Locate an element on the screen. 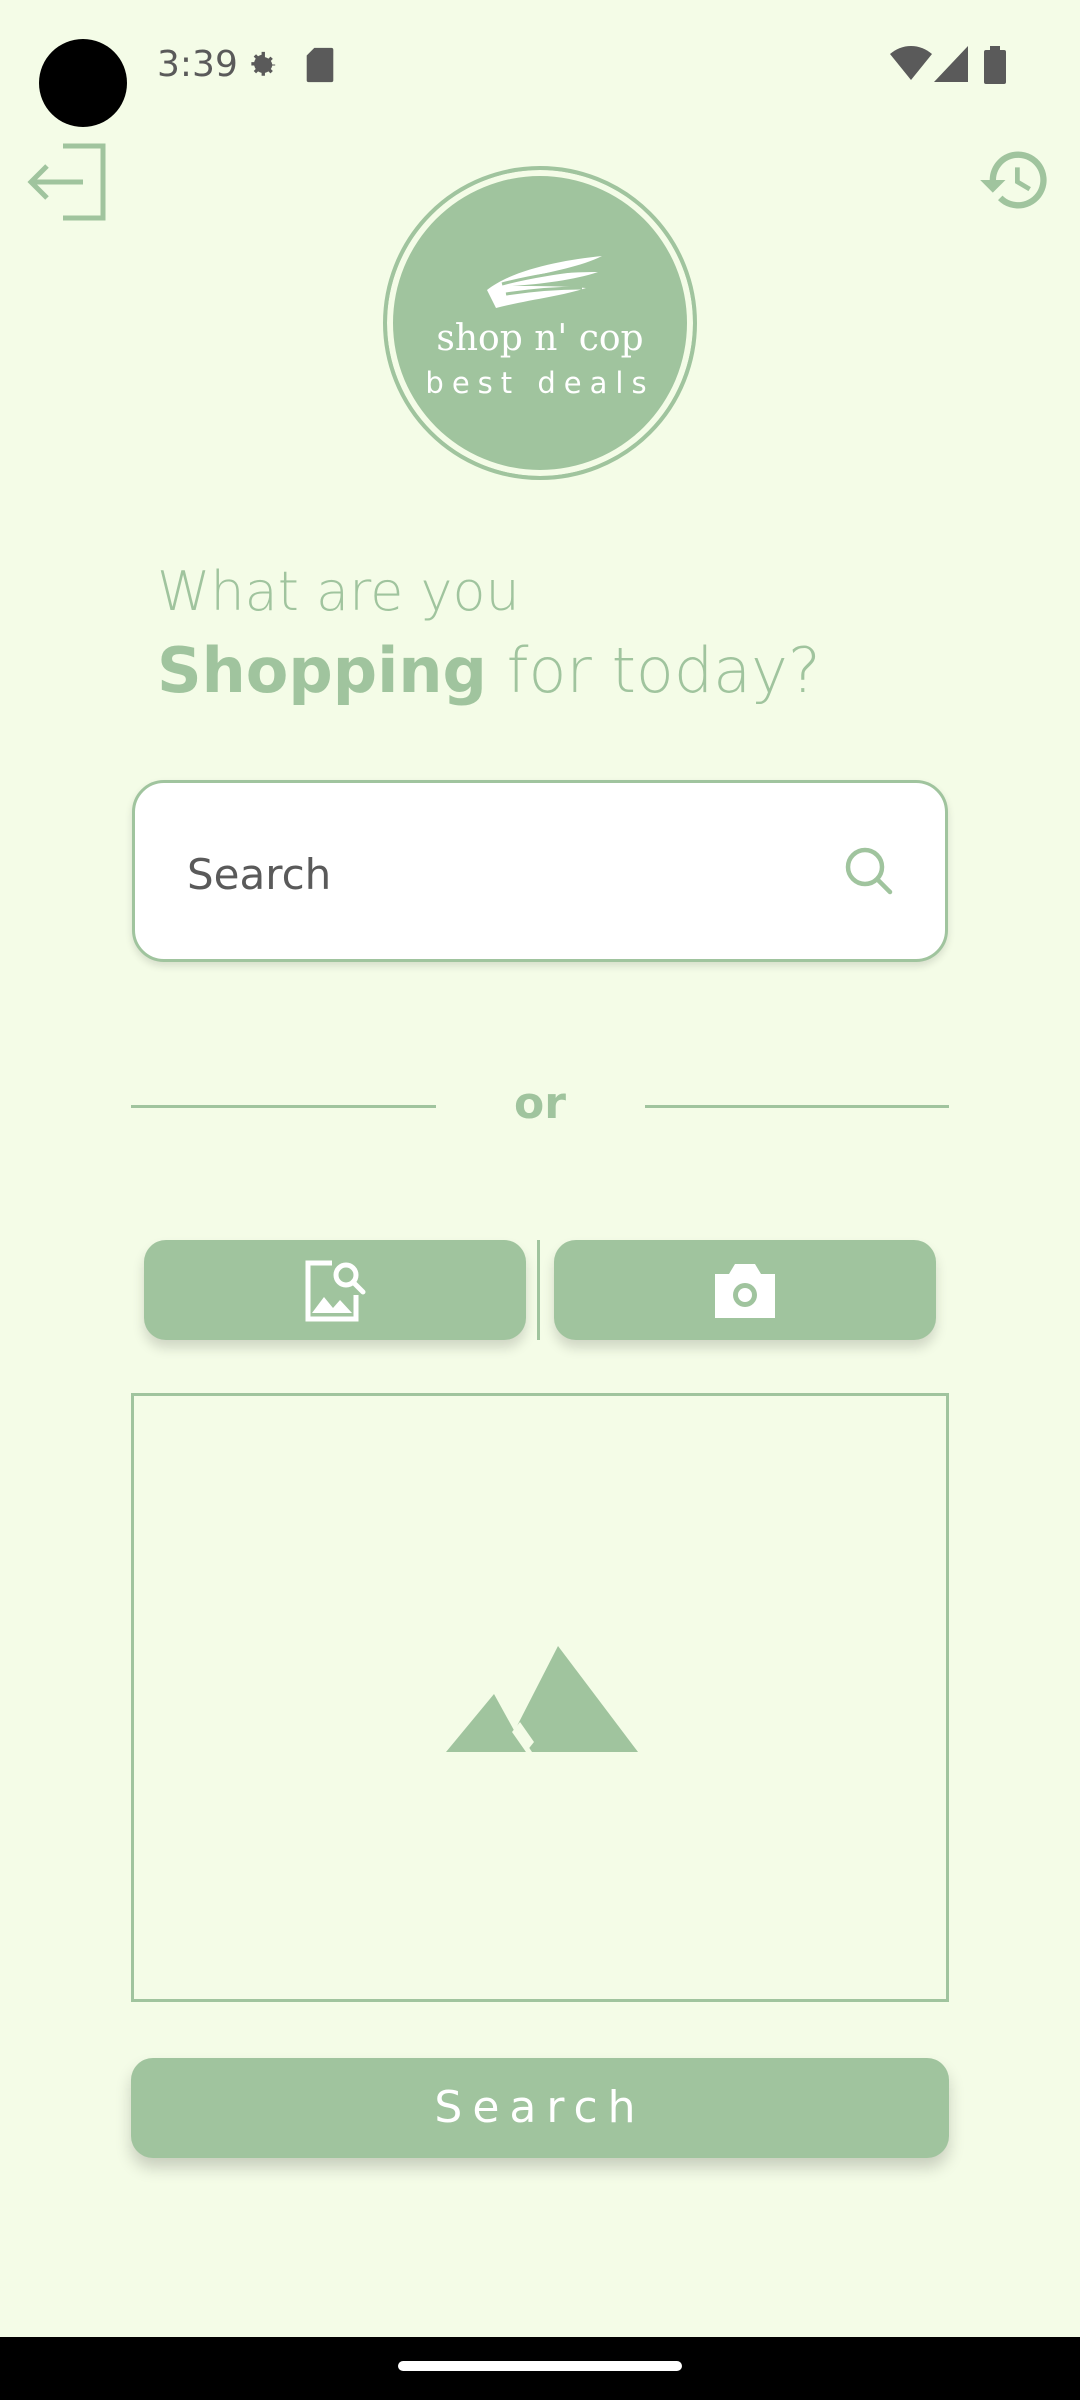  camera-cutout is located at coordinates (83, 83).